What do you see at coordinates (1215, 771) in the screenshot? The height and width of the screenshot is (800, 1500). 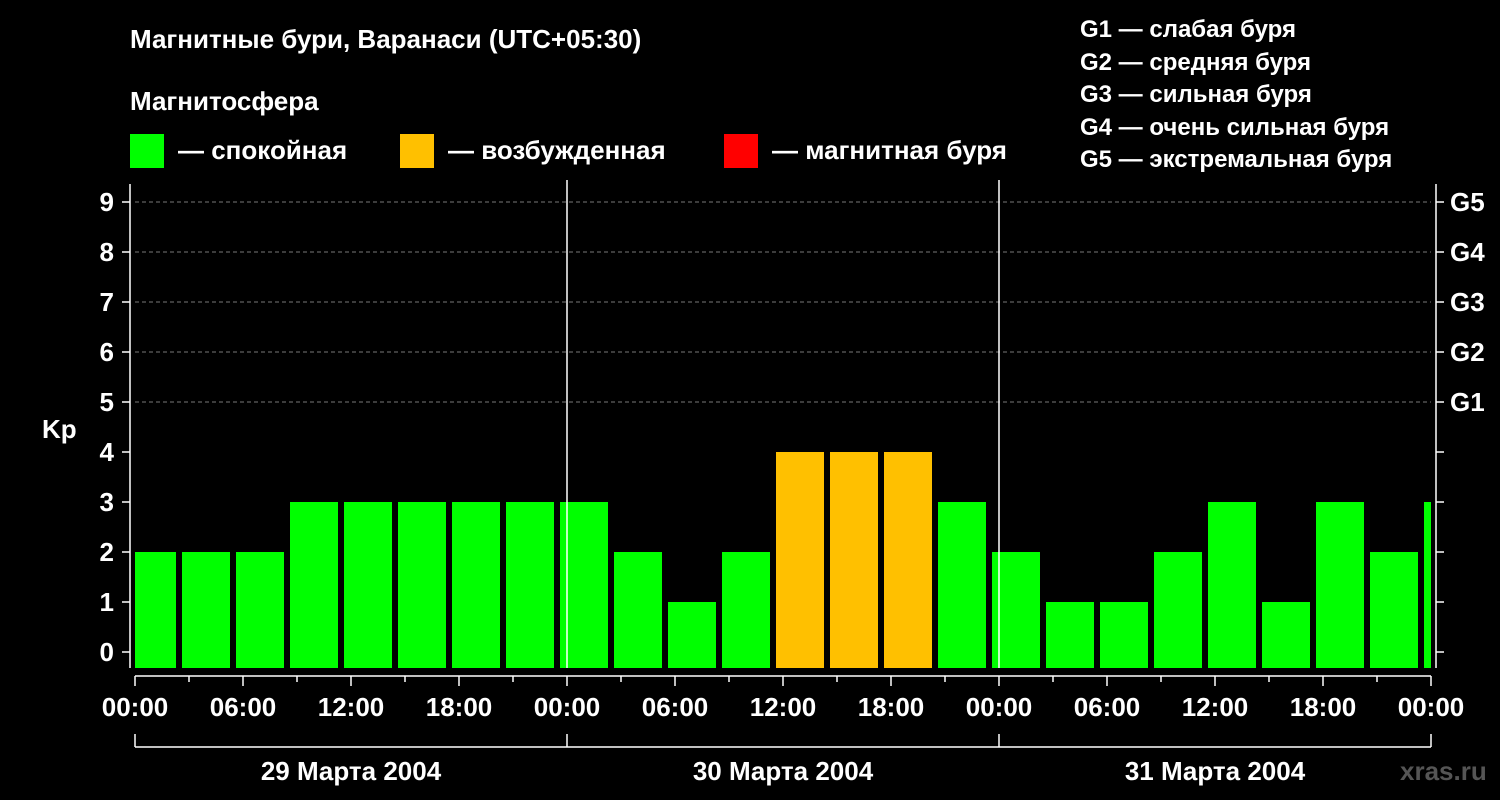 I see `day-label: 31 Марта 2004` at bounding box center [1215, 771].